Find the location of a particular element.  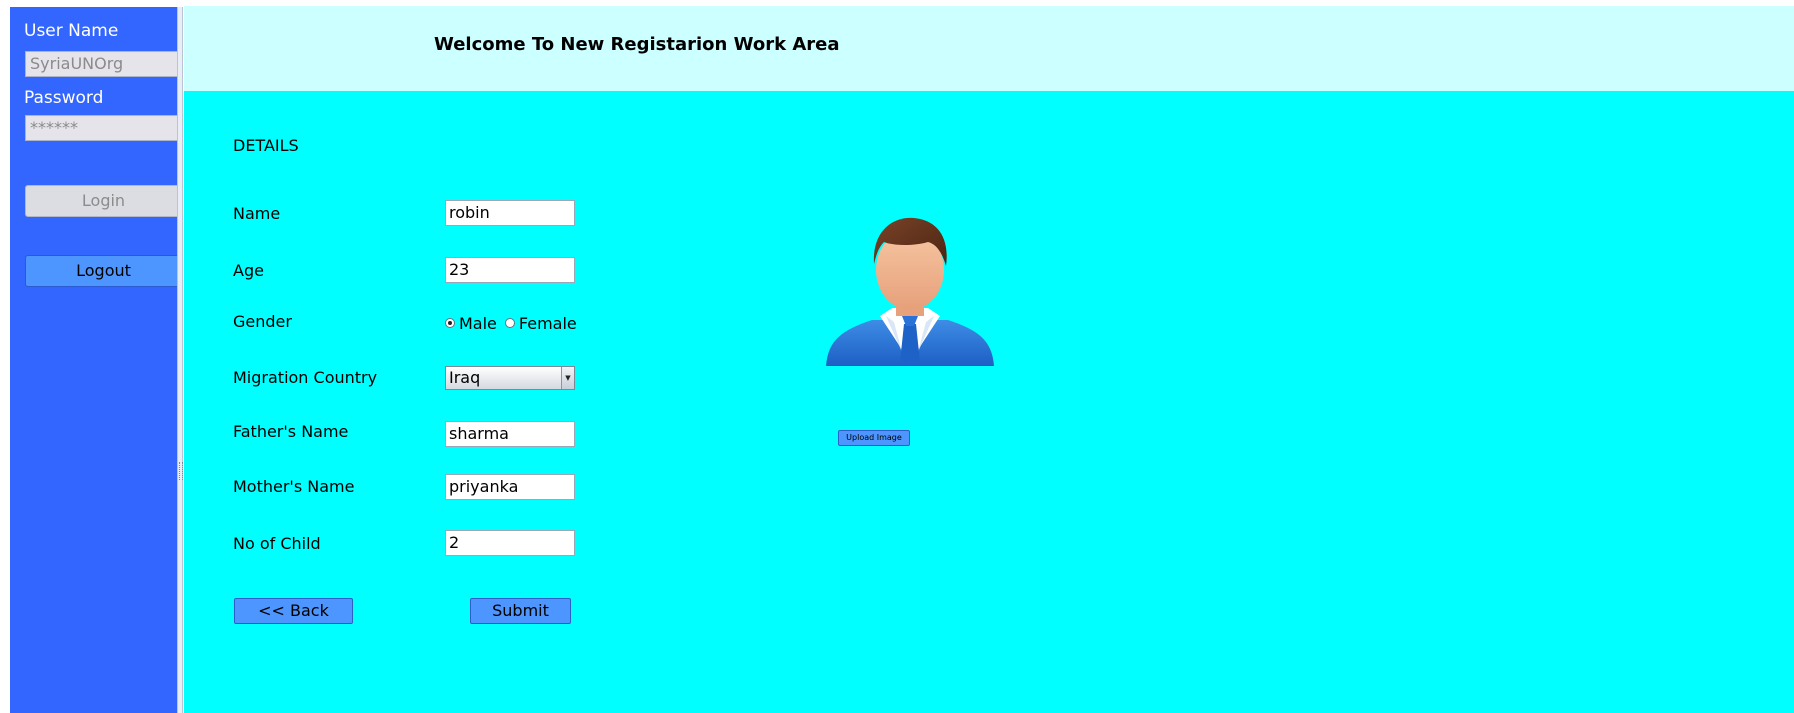

chevron-down-icon: ▼ is located at coordinates (567, 378).